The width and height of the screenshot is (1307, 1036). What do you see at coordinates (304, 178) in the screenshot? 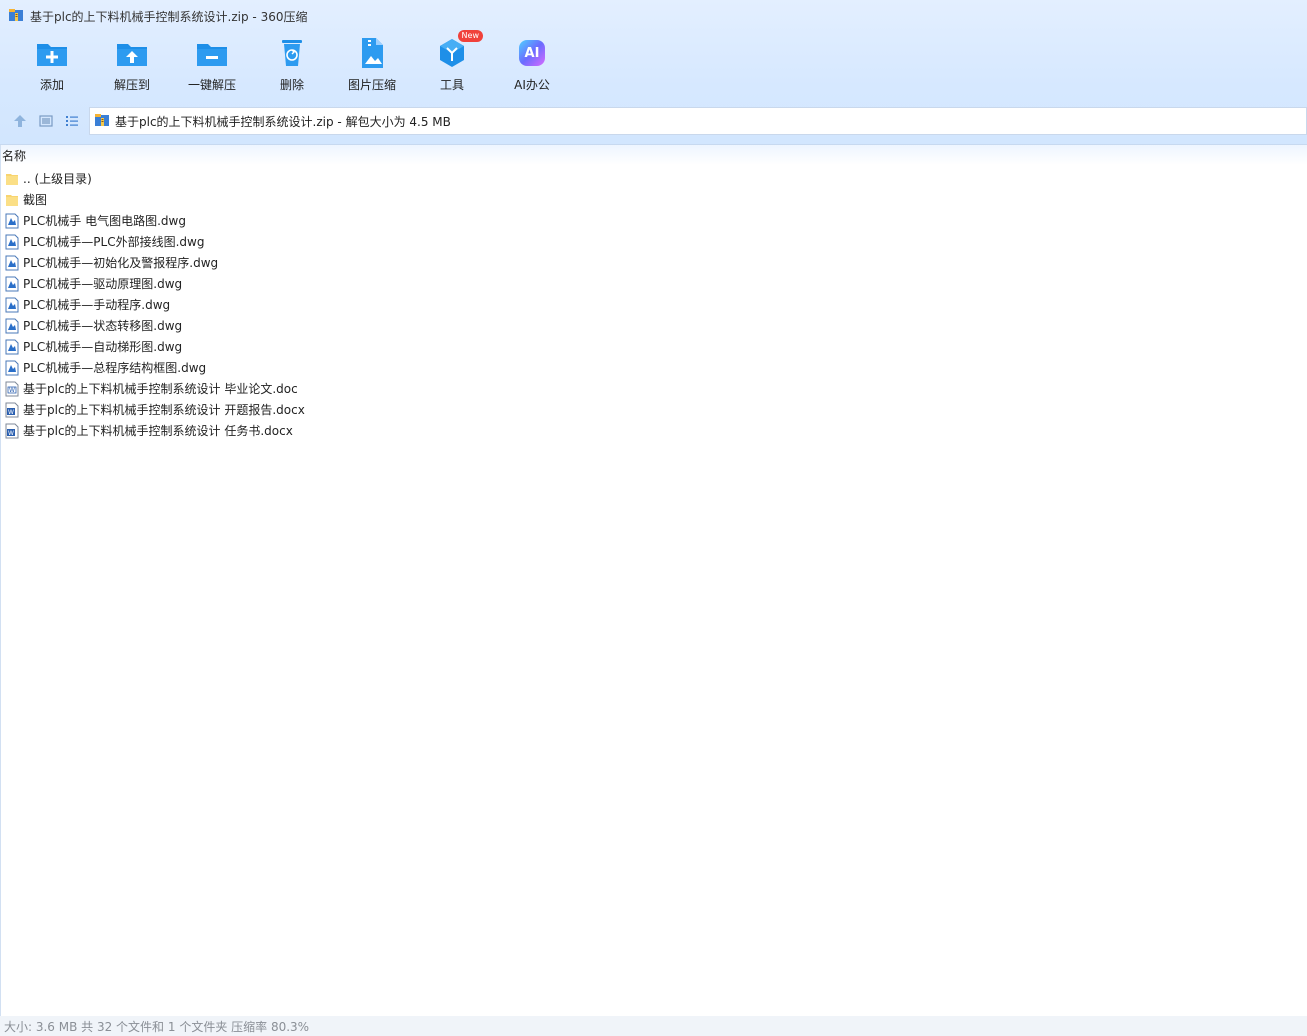
I see `list-item-parent-dir: .. (上级目录)` at bounding box center [304, 178].